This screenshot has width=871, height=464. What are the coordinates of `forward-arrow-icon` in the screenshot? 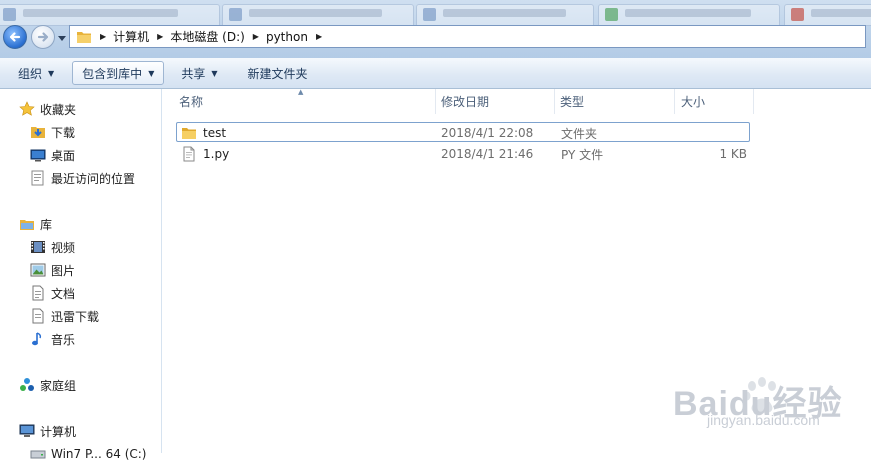 It's located at (43, 37).